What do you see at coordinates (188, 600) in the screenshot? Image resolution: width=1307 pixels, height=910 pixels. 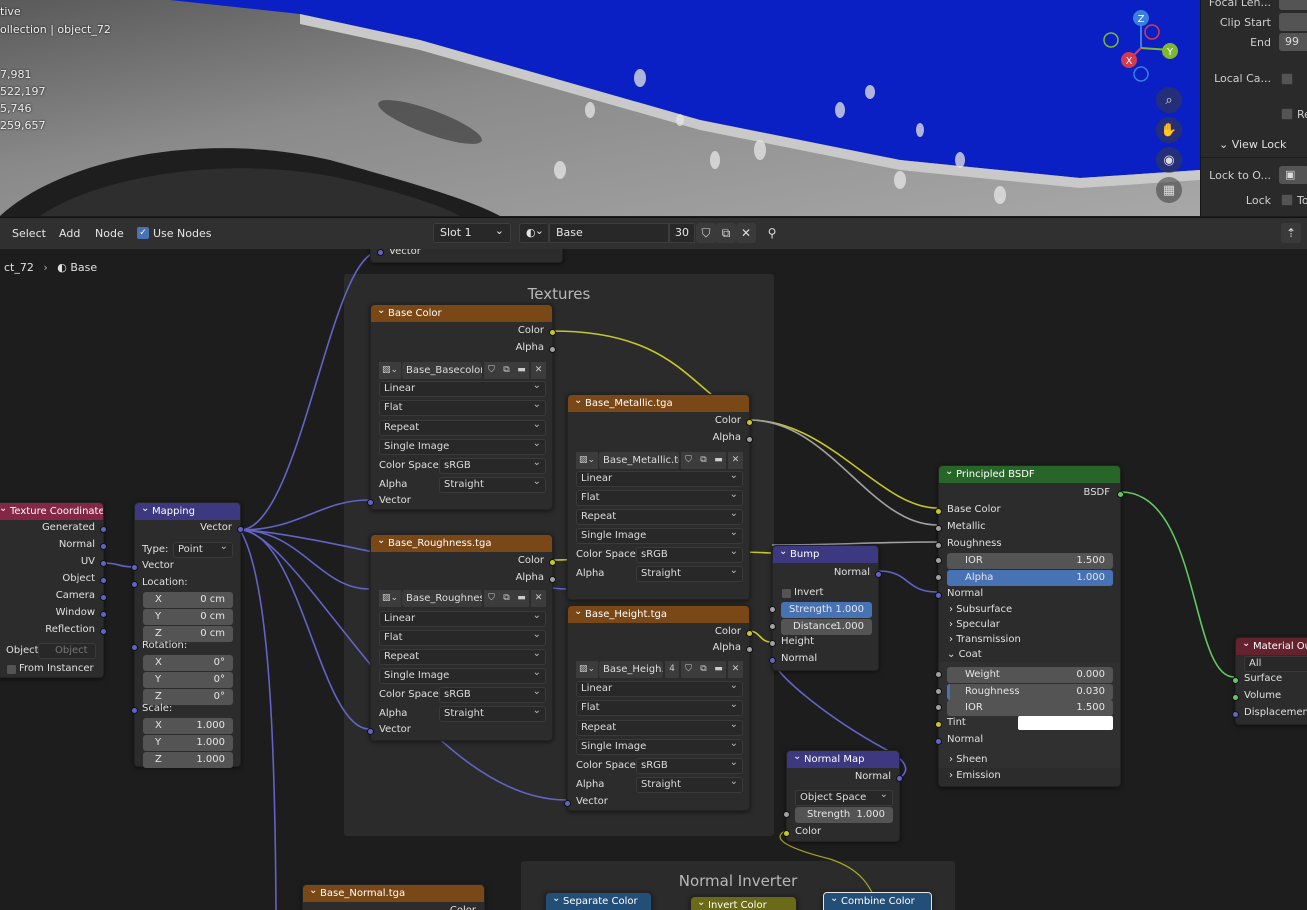 I see `location-x: X0 cm` at bounding box center [188, 600].